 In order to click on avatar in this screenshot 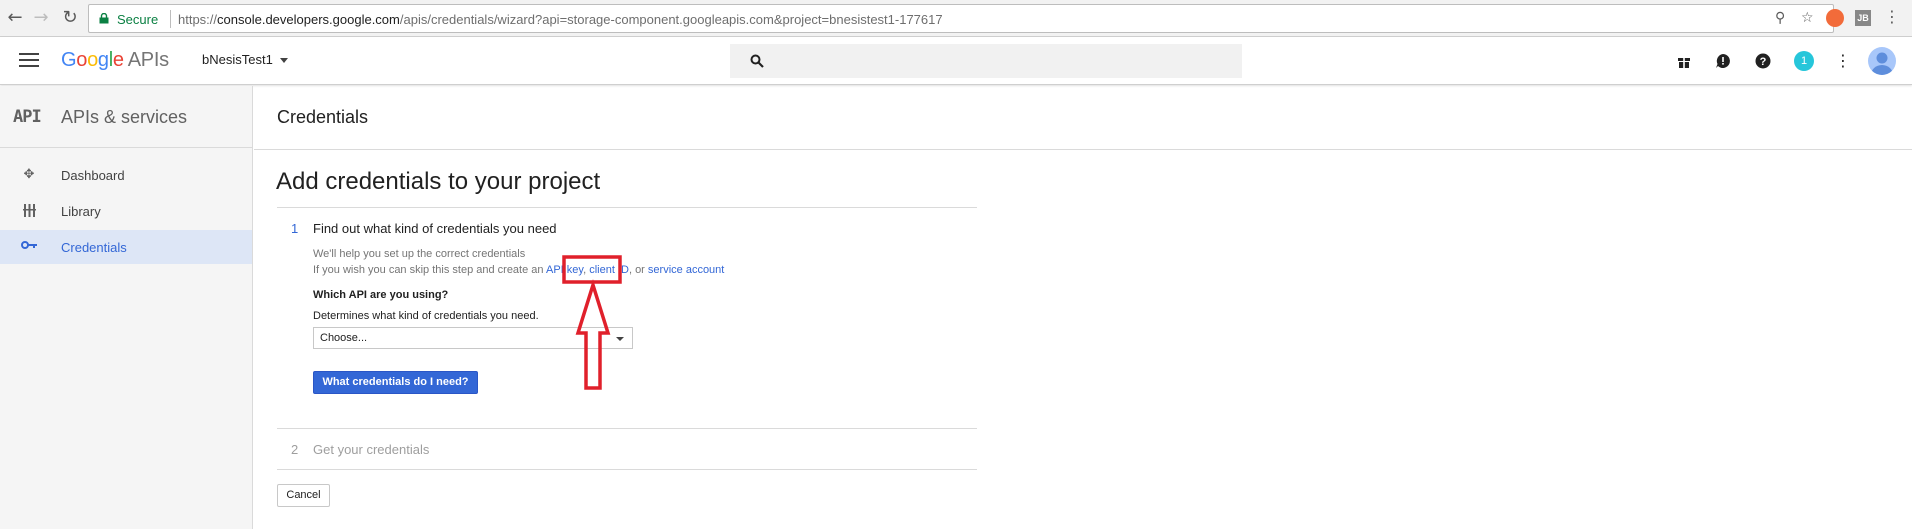, I will do `click(1882, 61)`.